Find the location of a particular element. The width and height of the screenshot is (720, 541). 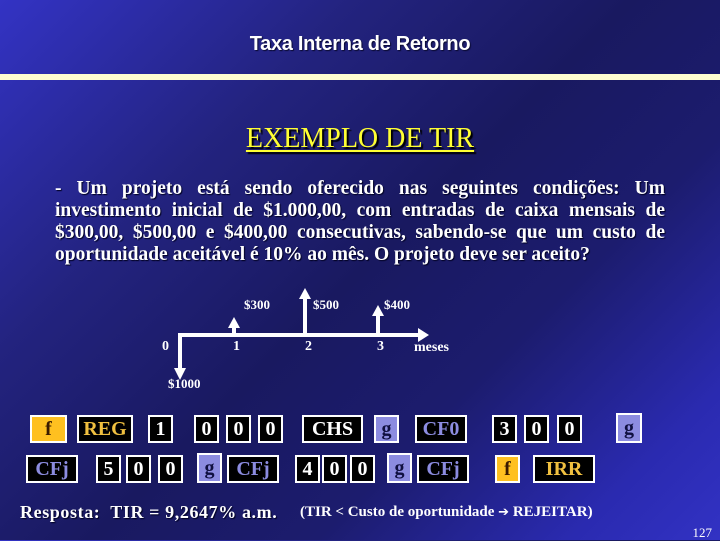

decision-note-prefix: (TIR < Custo de oportunidade is located at coordinates (399, 512).